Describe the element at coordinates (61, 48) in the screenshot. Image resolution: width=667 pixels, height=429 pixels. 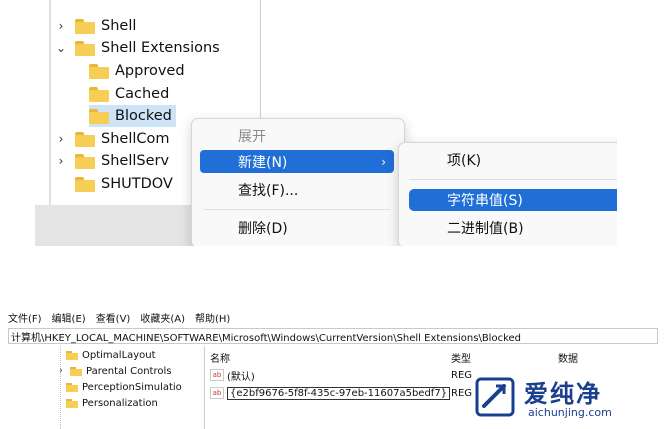
I see `chevron-down-icon: ⌄` at that location.